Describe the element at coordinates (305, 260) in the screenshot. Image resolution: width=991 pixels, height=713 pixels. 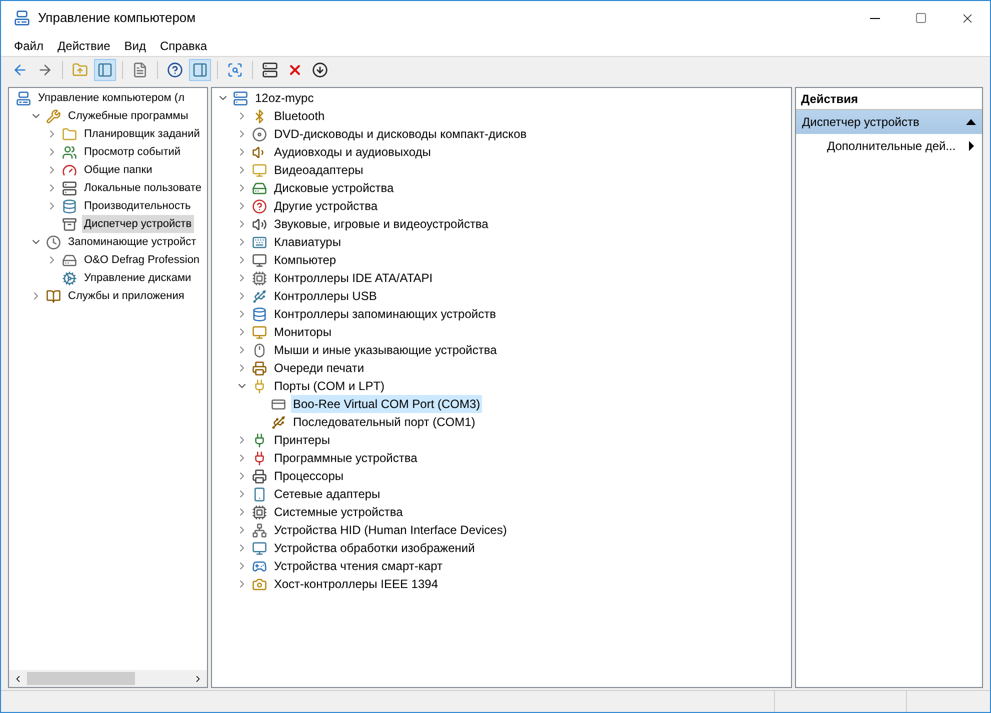
I see `tree-item: Компьютер` at that location.